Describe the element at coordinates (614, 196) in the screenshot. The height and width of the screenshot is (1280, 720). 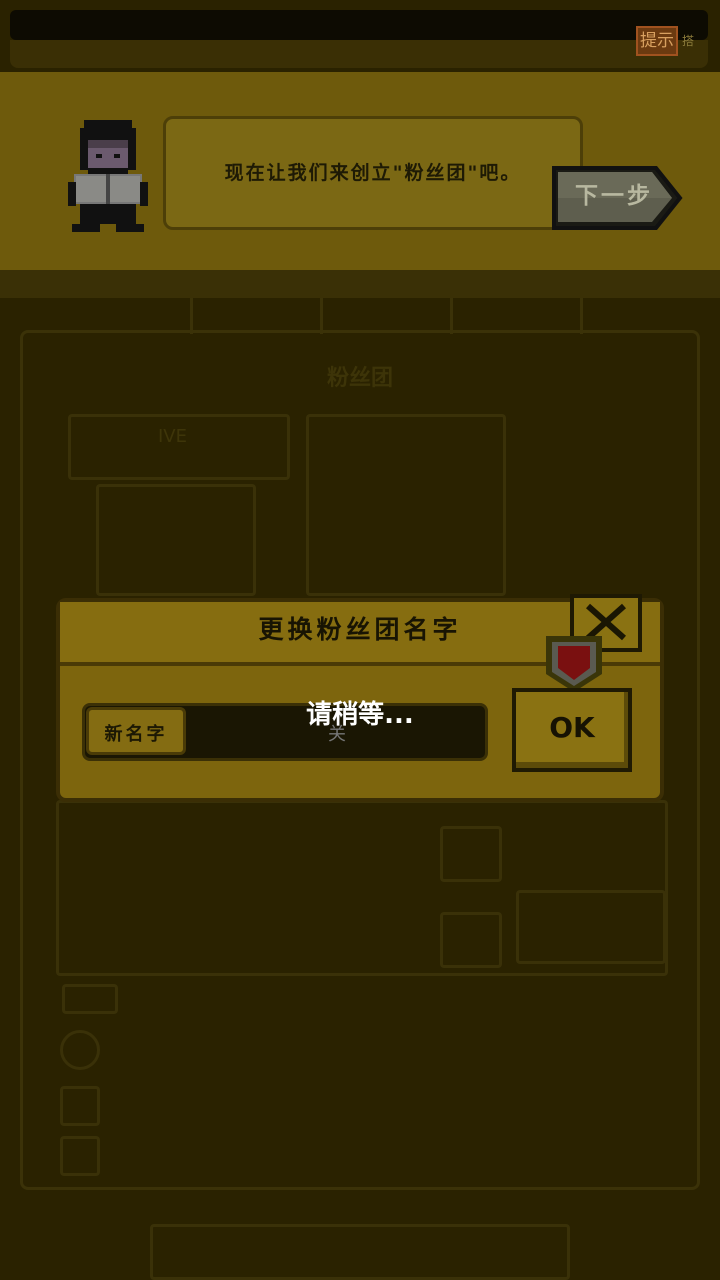
I see `next-step-label: 下一步` at that location.